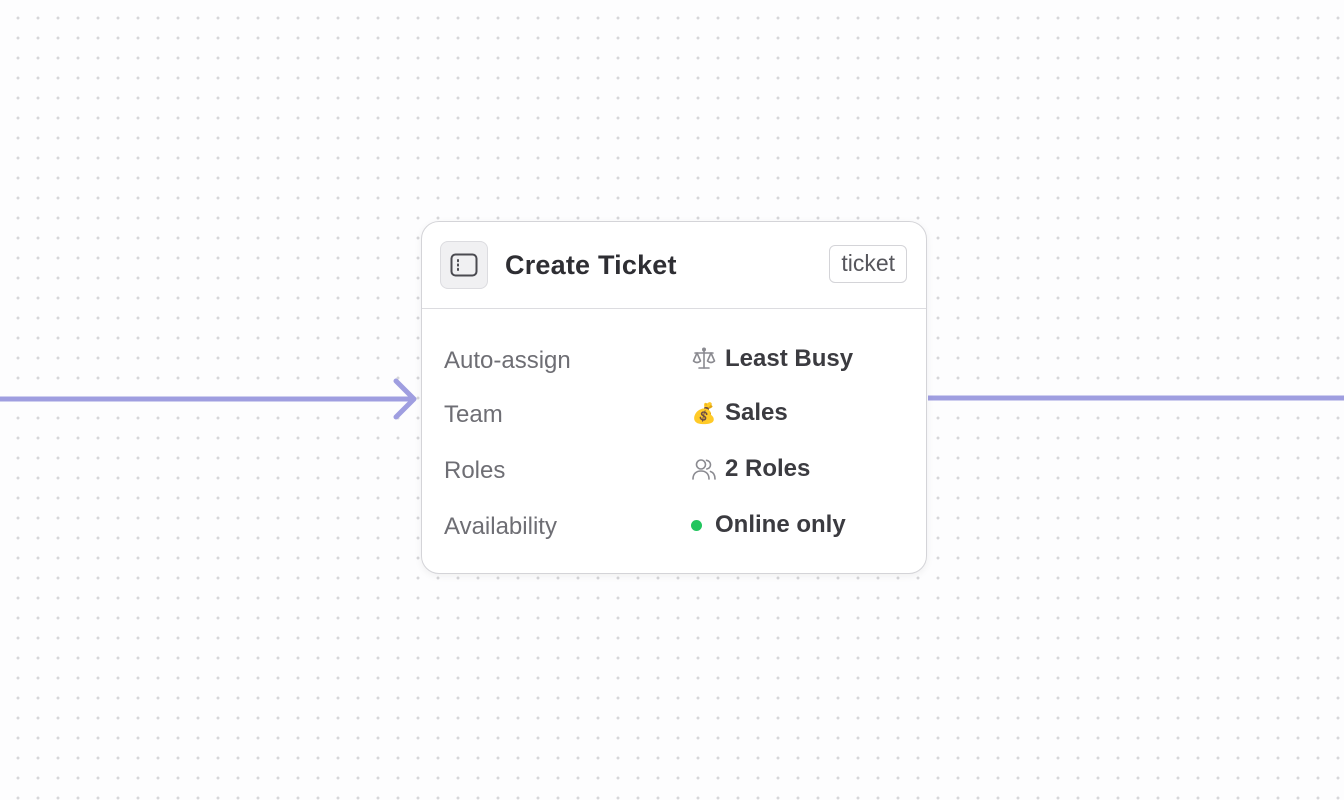 The image size is (1344, 800). Describe the element at coordinates (704, 413) in the screenshot. I see `money-bag-icon: 💰` at that location.